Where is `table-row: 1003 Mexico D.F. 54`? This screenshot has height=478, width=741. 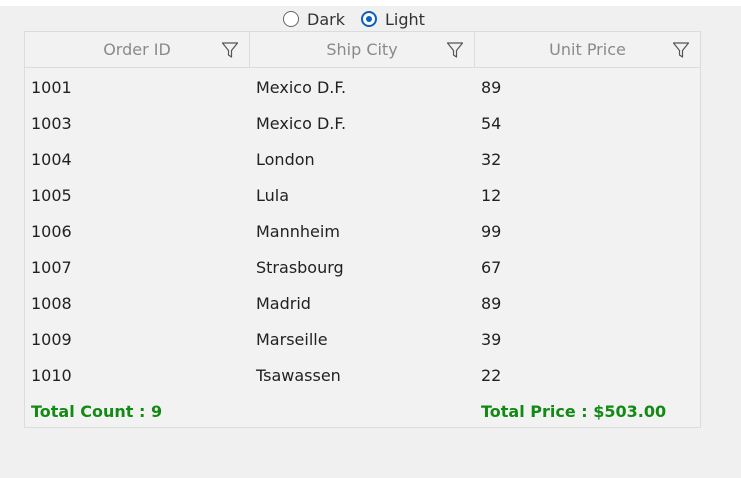
table-row: 1003 Mexico D.F. 54 is located at coordinates (362, 123).